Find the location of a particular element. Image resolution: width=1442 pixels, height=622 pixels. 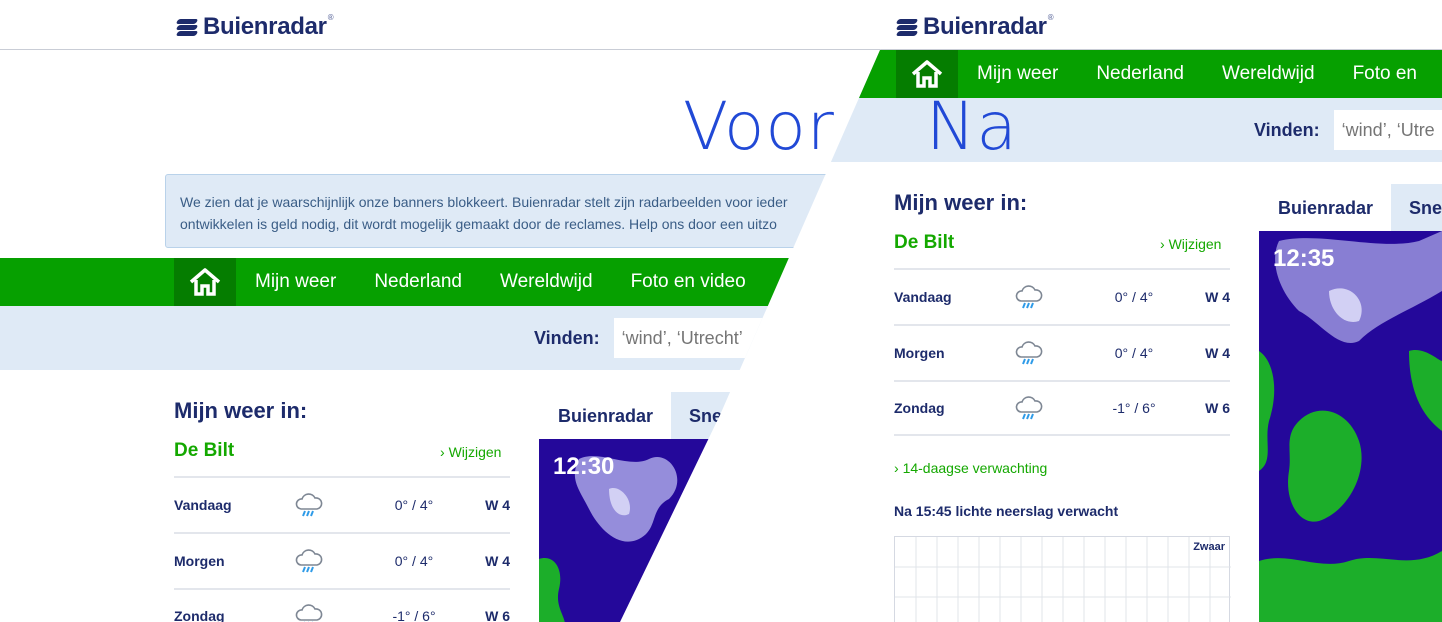

radar-map: 12:35 is located at coordinates (1350, 426).